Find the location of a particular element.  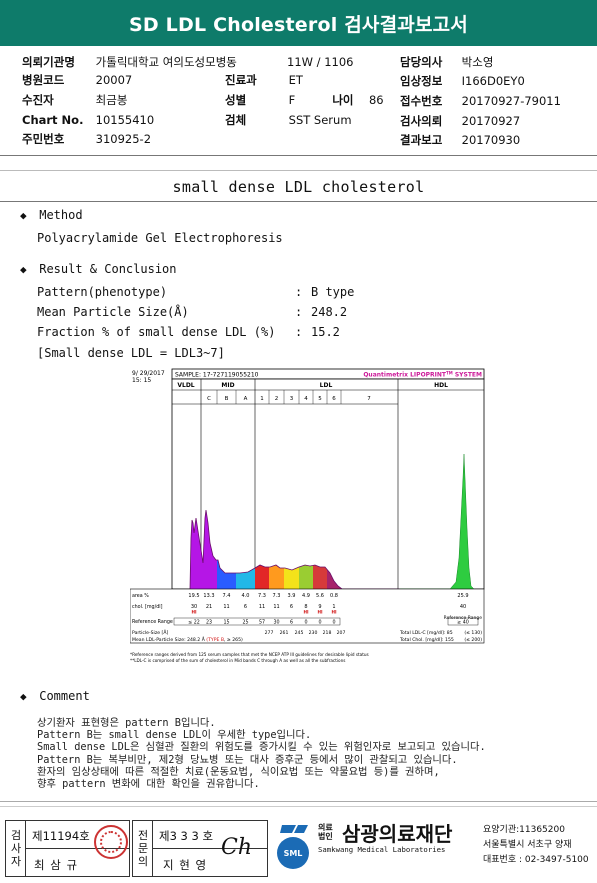

comment-heading: ◆ Comment is located at coordinates (55, 696).